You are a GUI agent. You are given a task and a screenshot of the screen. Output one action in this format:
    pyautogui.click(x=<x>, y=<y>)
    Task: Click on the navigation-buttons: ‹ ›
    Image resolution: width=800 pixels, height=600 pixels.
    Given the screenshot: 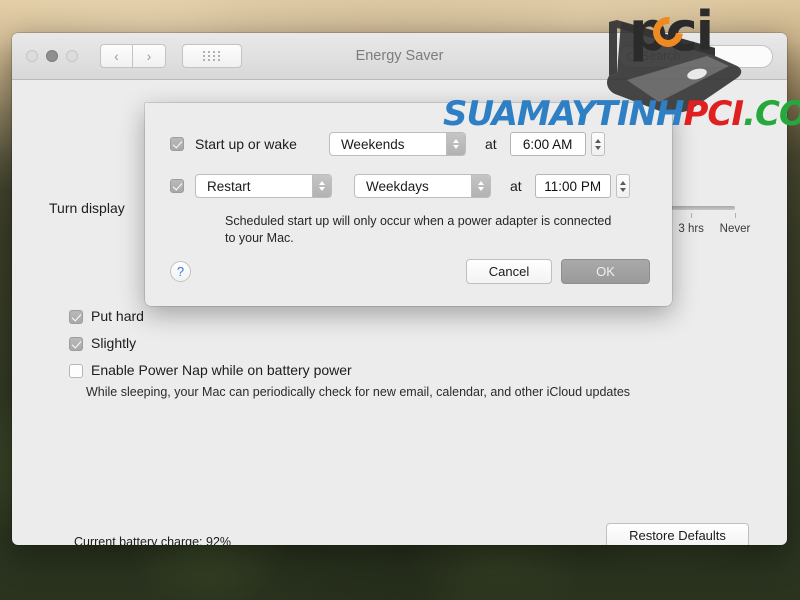 What is the action you would take?
    pyautogui.click(x=133, y=56)
    